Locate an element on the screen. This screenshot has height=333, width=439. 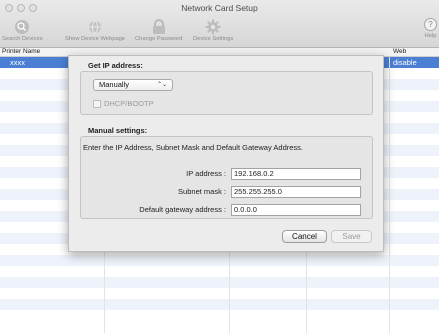
dhcp-bootp-label: DHCP/BOOTP is located at coordinates (129, 103).